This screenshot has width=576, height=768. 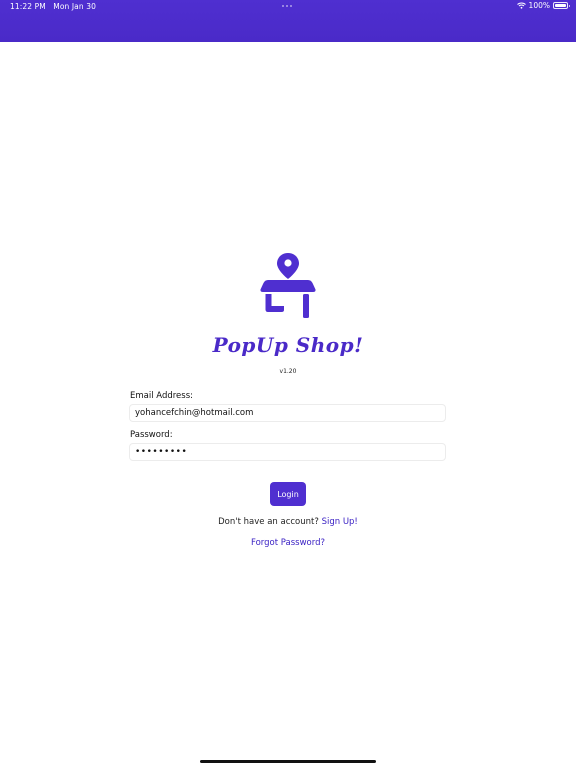 I want to click on signup-prompt: Don't have an account?, so click(x=268, y=522).